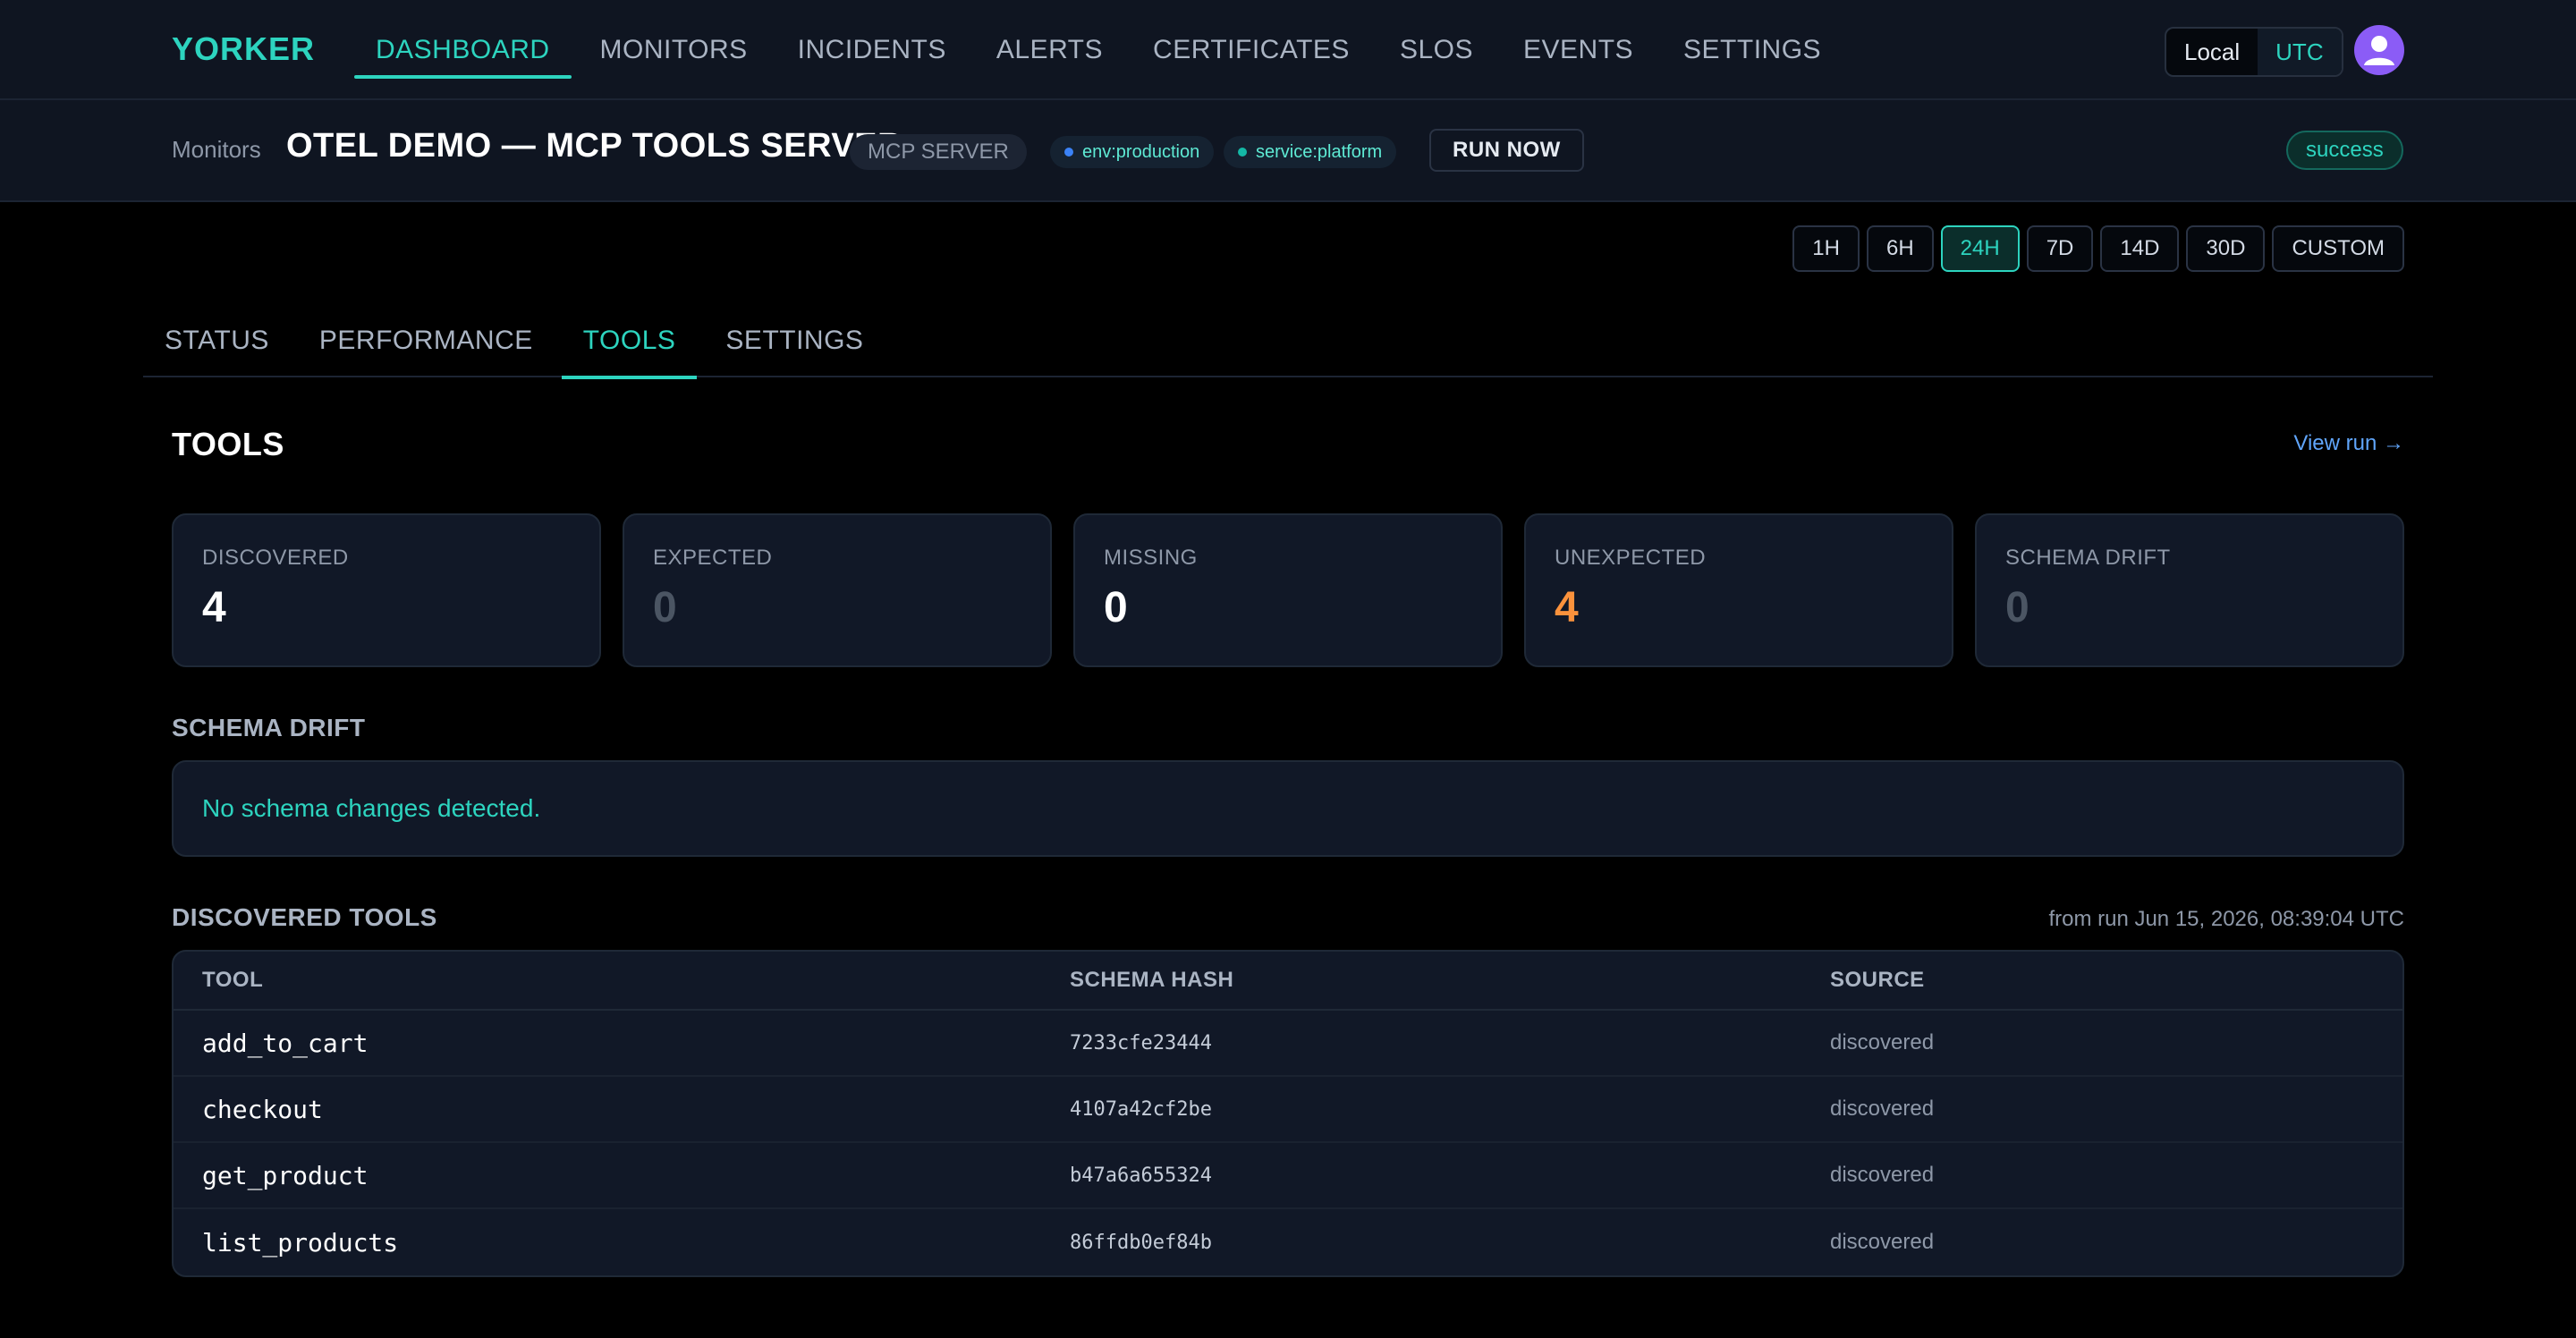  Describe the element at coordinates (1506, 150) in the screenshot. I see `run-now-button: RUN NOW` at that location.